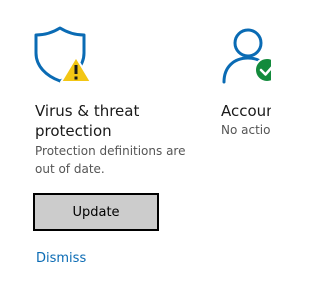 This screenshot has width=320, height=296. What do you see at coordinates (96, 212) in the screenshot?
I see `update-button: Update` at bounding box center [96, 212].